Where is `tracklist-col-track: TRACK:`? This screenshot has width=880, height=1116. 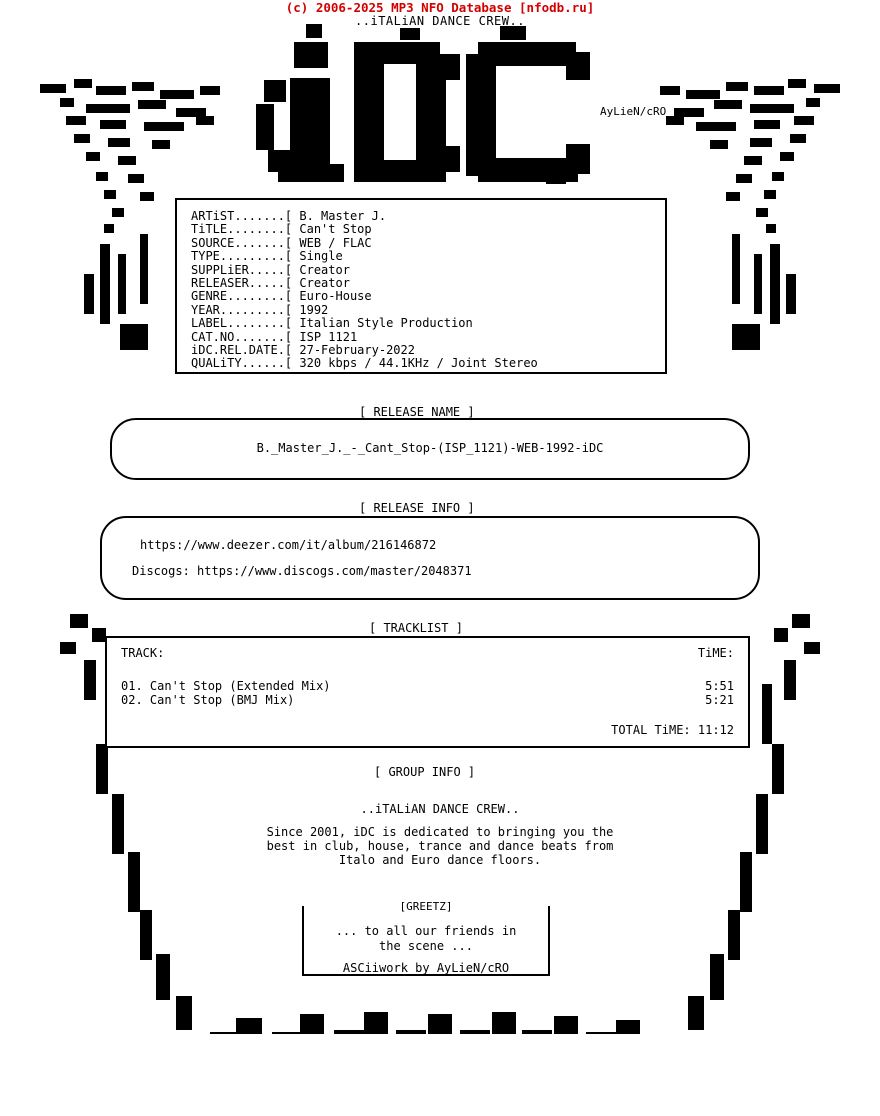 tracklist-col-track: TRACK: is located at coordinates (143, 653).